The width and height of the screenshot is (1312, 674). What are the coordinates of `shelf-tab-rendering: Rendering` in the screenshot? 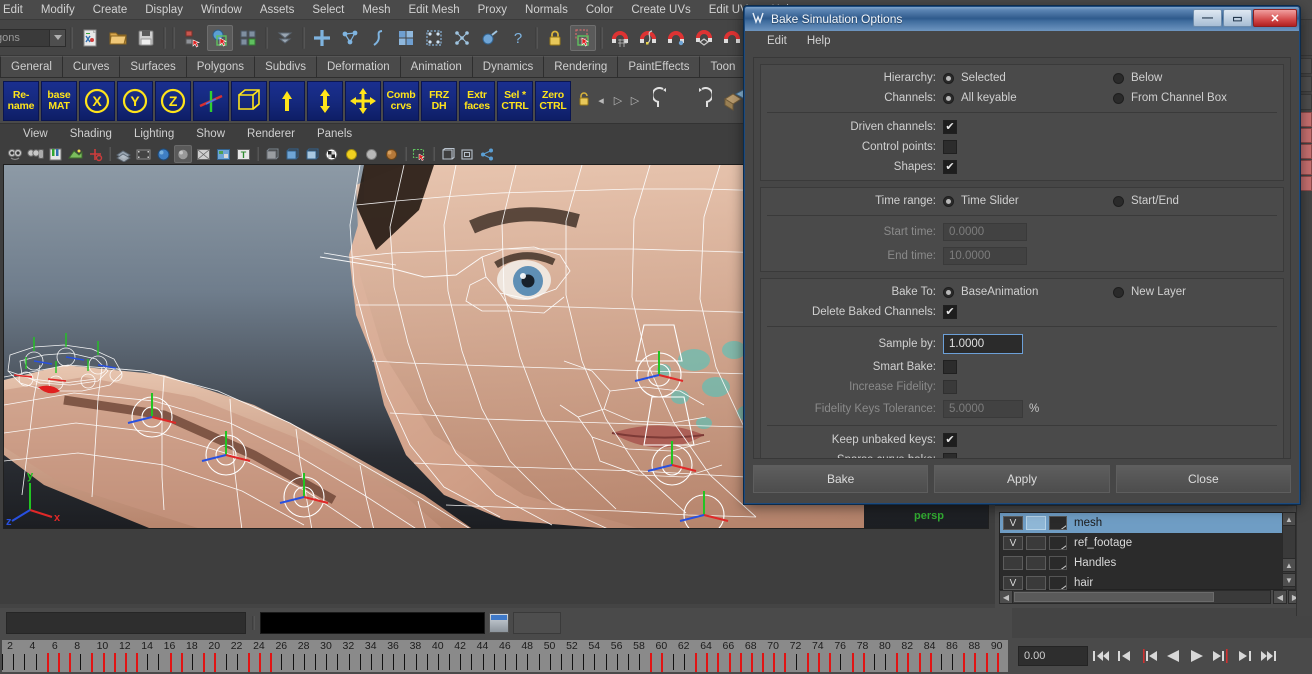 It's located at (581, 66).